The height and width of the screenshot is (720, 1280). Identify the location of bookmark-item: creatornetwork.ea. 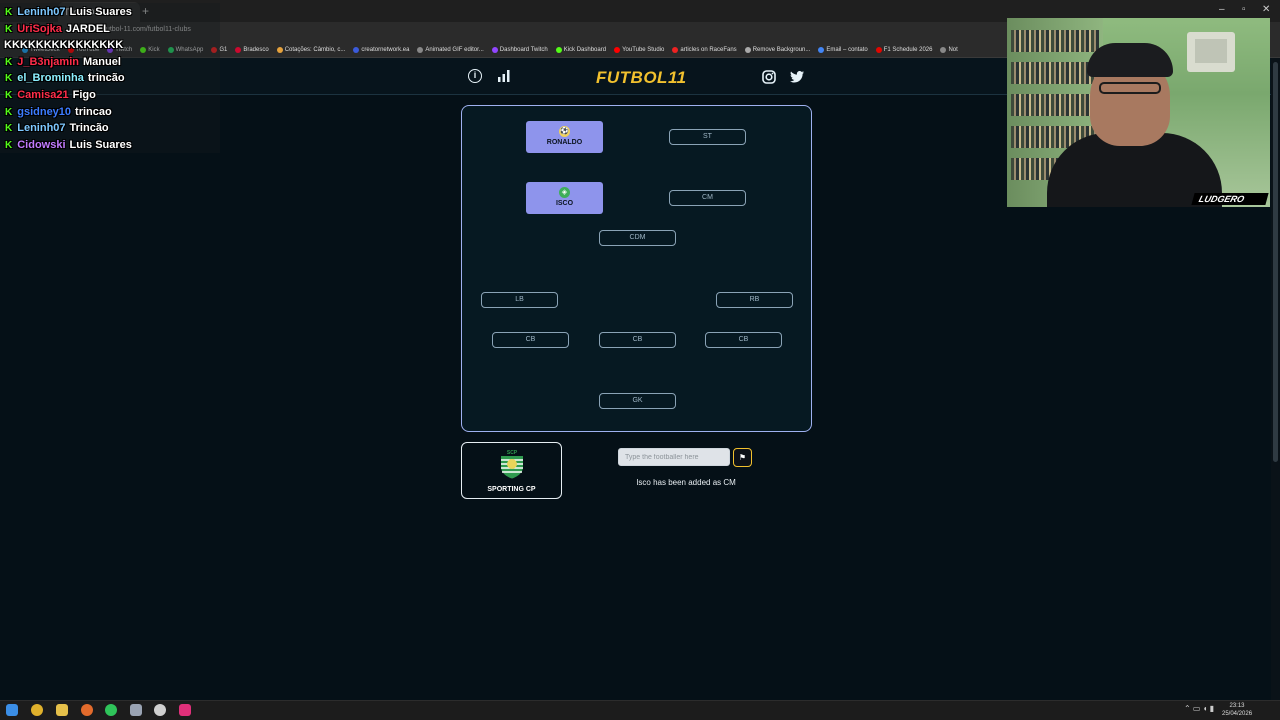
(381, 49).